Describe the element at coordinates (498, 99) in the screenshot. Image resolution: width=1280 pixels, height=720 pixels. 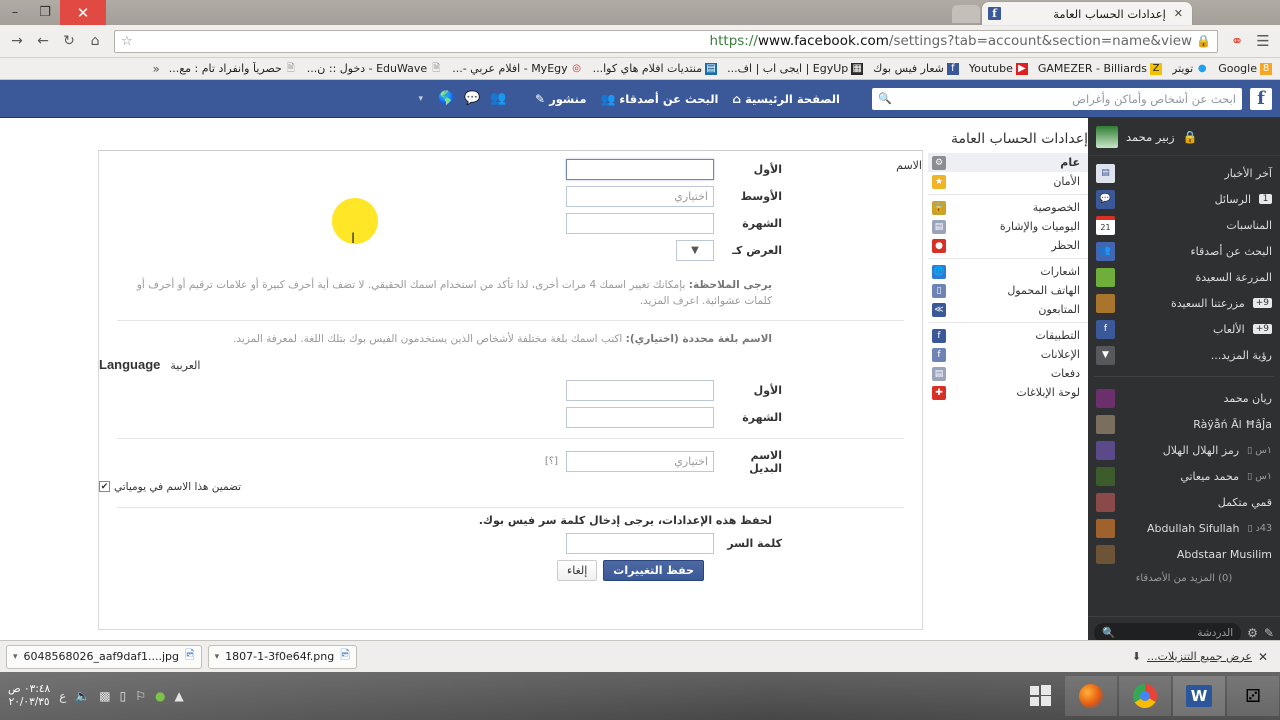
I see `friend-requests-icon: 👥` at that location.